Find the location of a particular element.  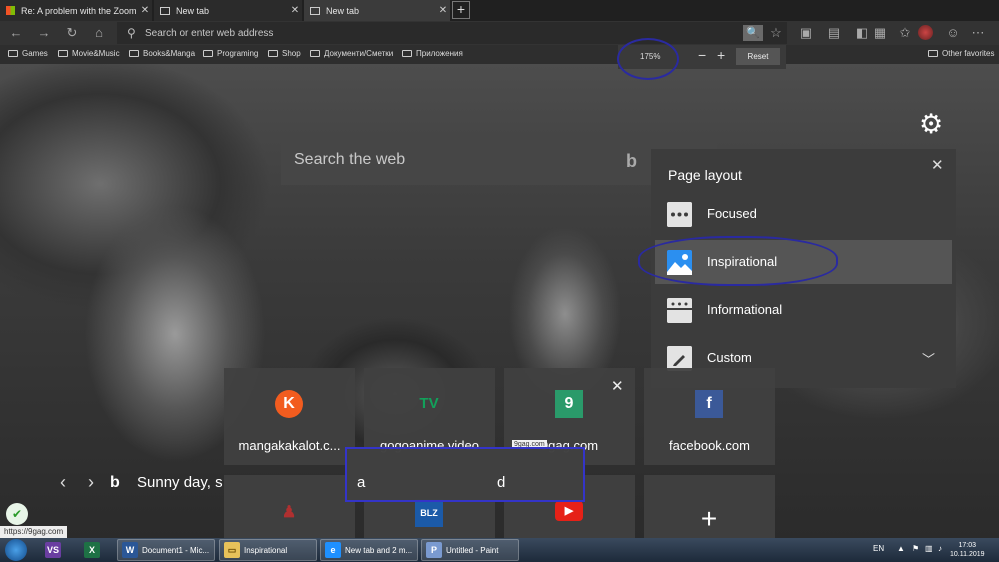

tab-new-2: New tab ✕ is located at coordinates (377, 10).